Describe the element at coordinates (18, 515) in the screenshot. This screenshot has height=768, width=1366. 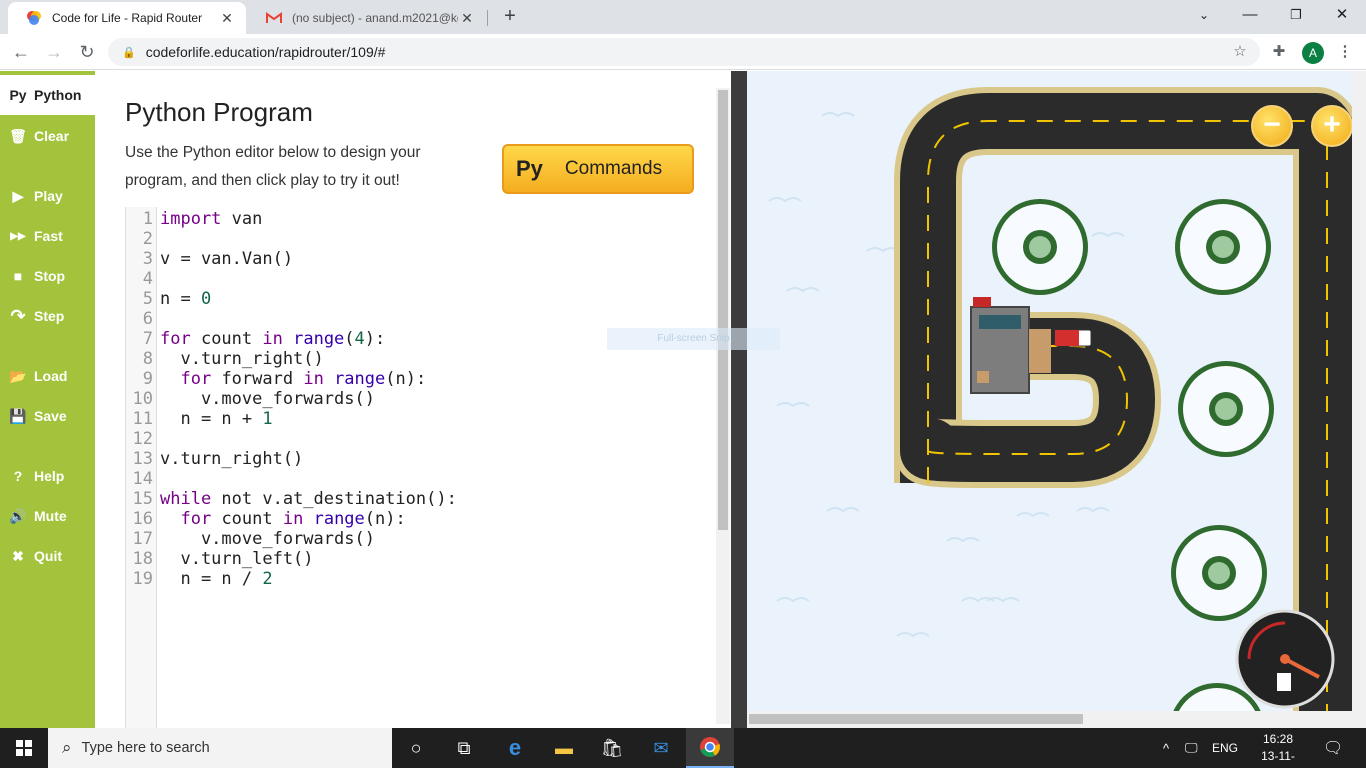
I see `speaker-icon: 🔊` at that location.